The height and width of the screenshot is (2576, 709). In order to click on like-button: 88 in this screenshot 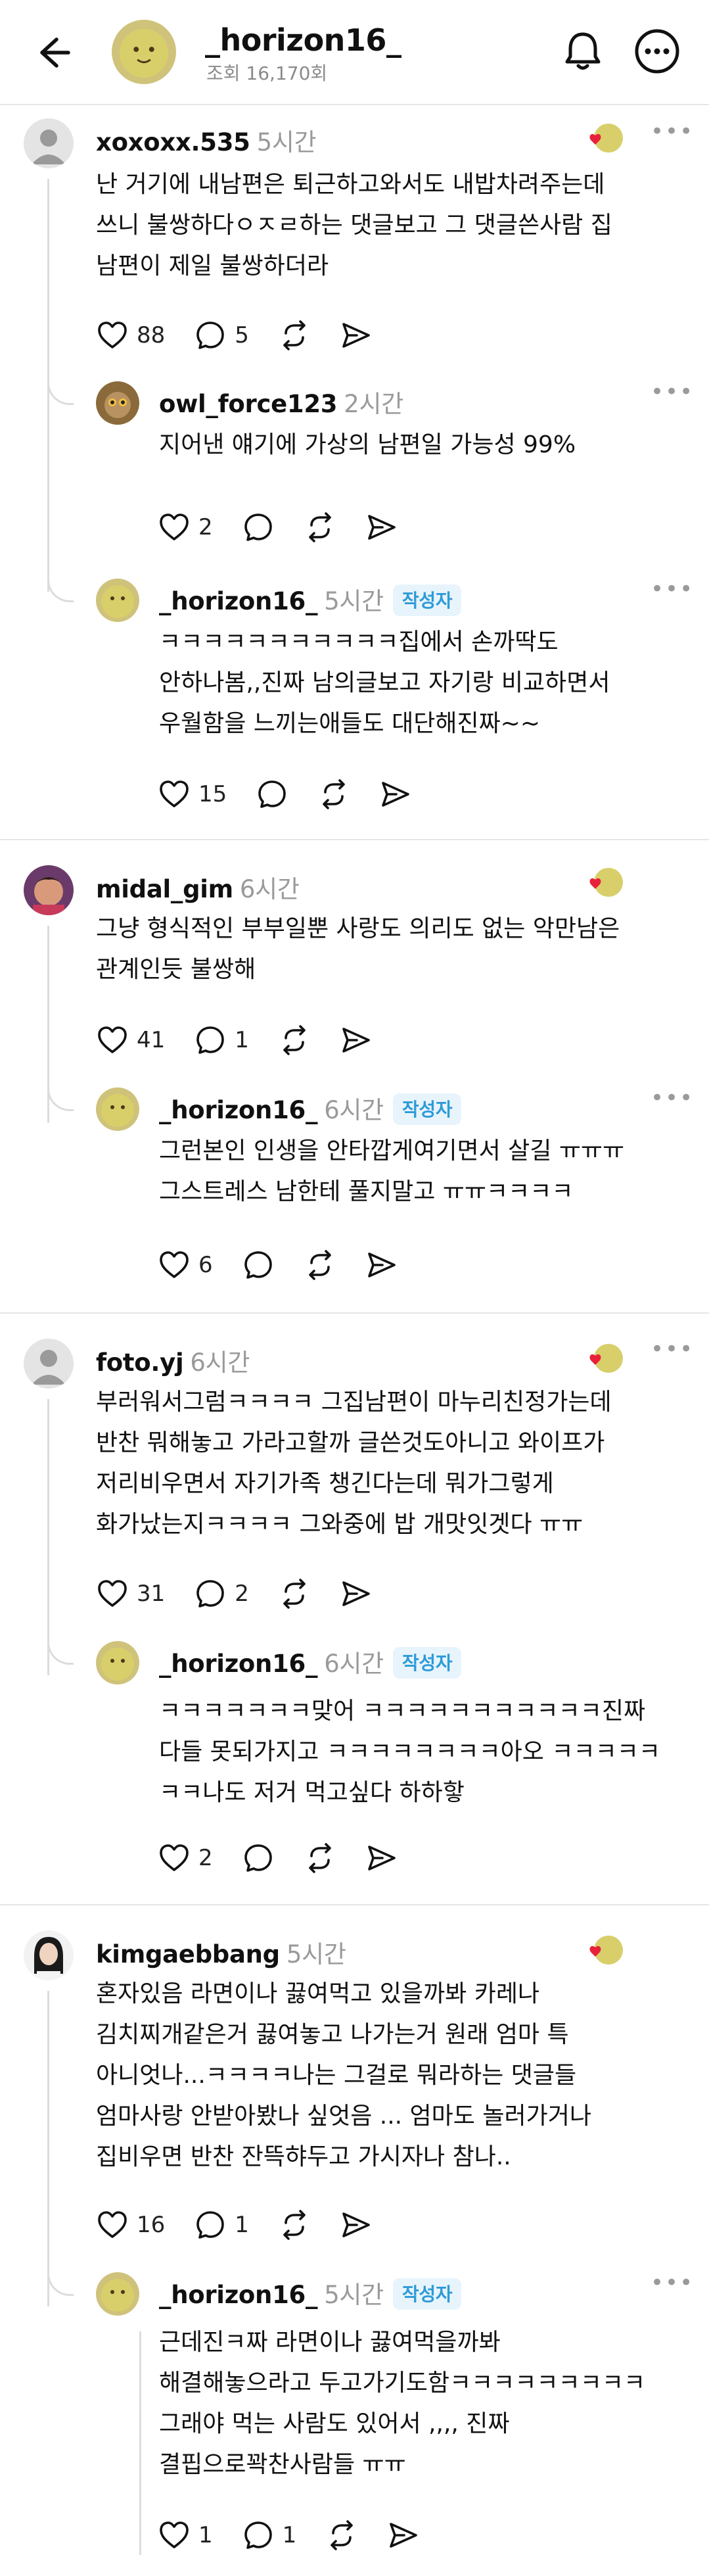, I will do `click(130, 336)`.